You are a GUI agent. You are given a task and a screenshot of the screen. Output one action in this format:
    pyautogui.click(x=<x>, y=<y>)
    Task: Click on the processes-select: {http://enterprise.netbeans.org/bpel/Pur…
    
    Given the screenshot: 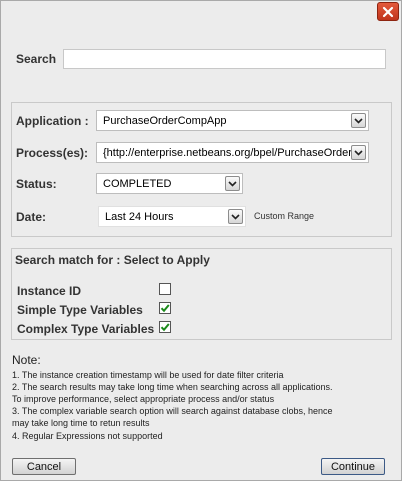 What is the action you would take?
    pyautogui.click(x=232, y=152)
    